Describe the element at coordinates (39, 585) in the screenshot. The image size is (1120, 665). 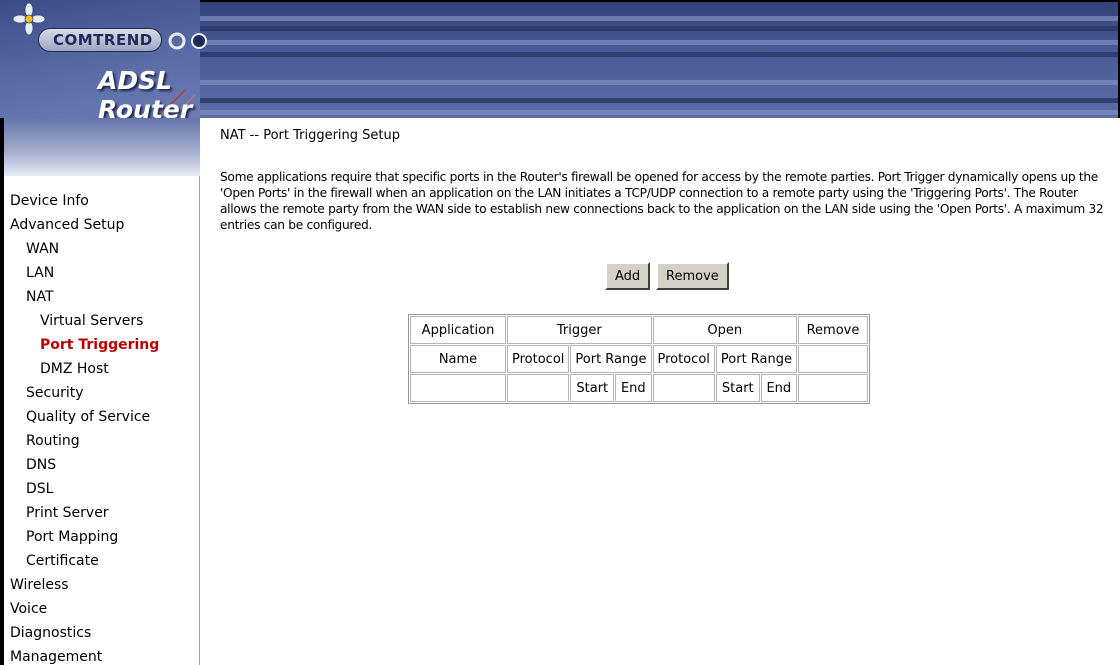
I see `sidebar-item-wireless: Wireless` at that location.